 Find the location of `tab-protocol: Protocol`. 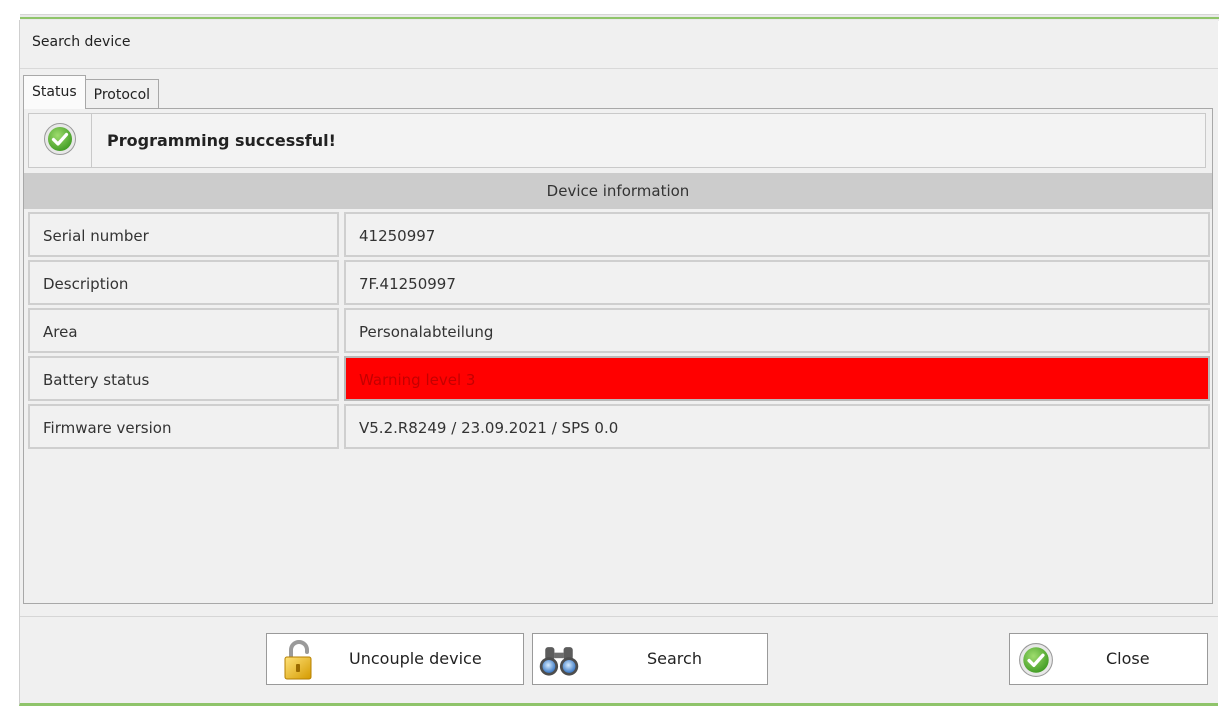

tab-protocol: Protocol is located at coordinates (122, 94).